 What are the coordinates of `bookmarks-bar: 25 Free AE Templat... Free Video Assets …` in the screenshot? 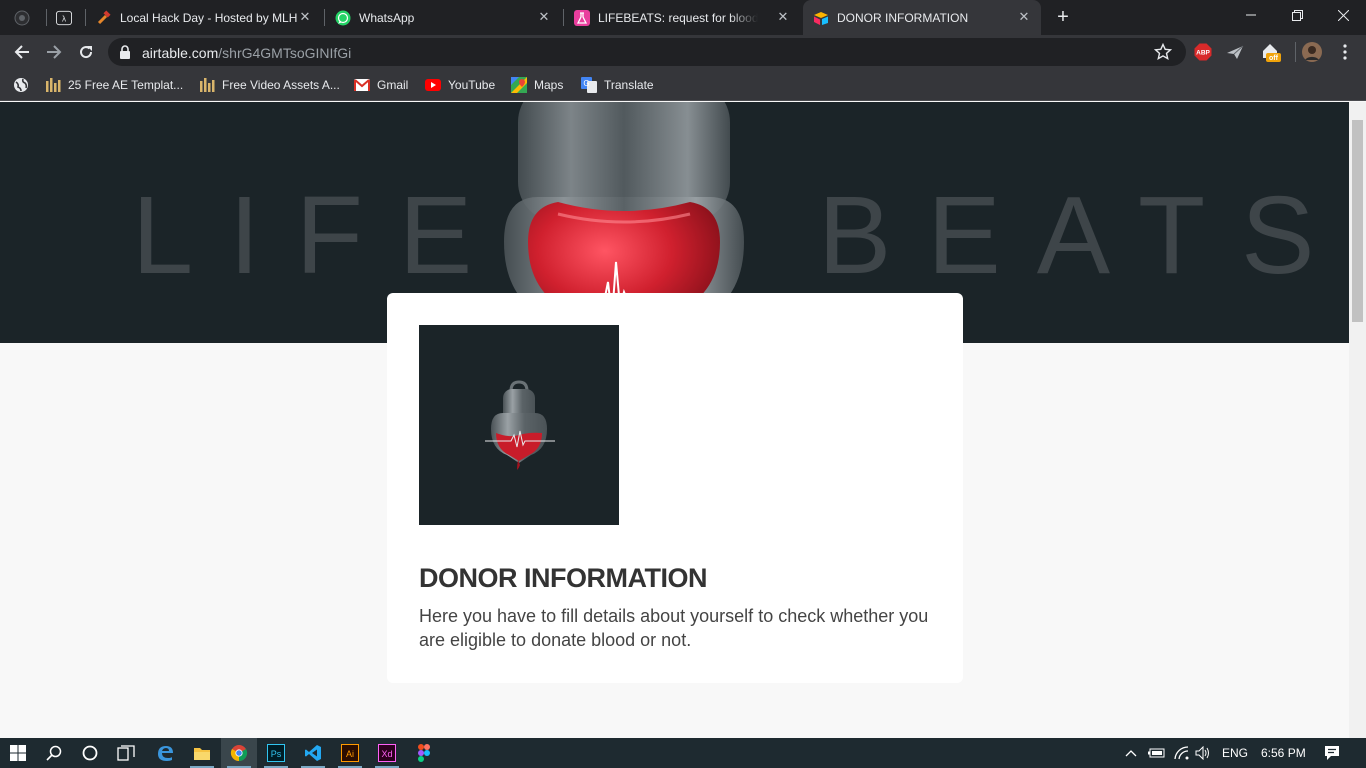 It's located at (683, 85).